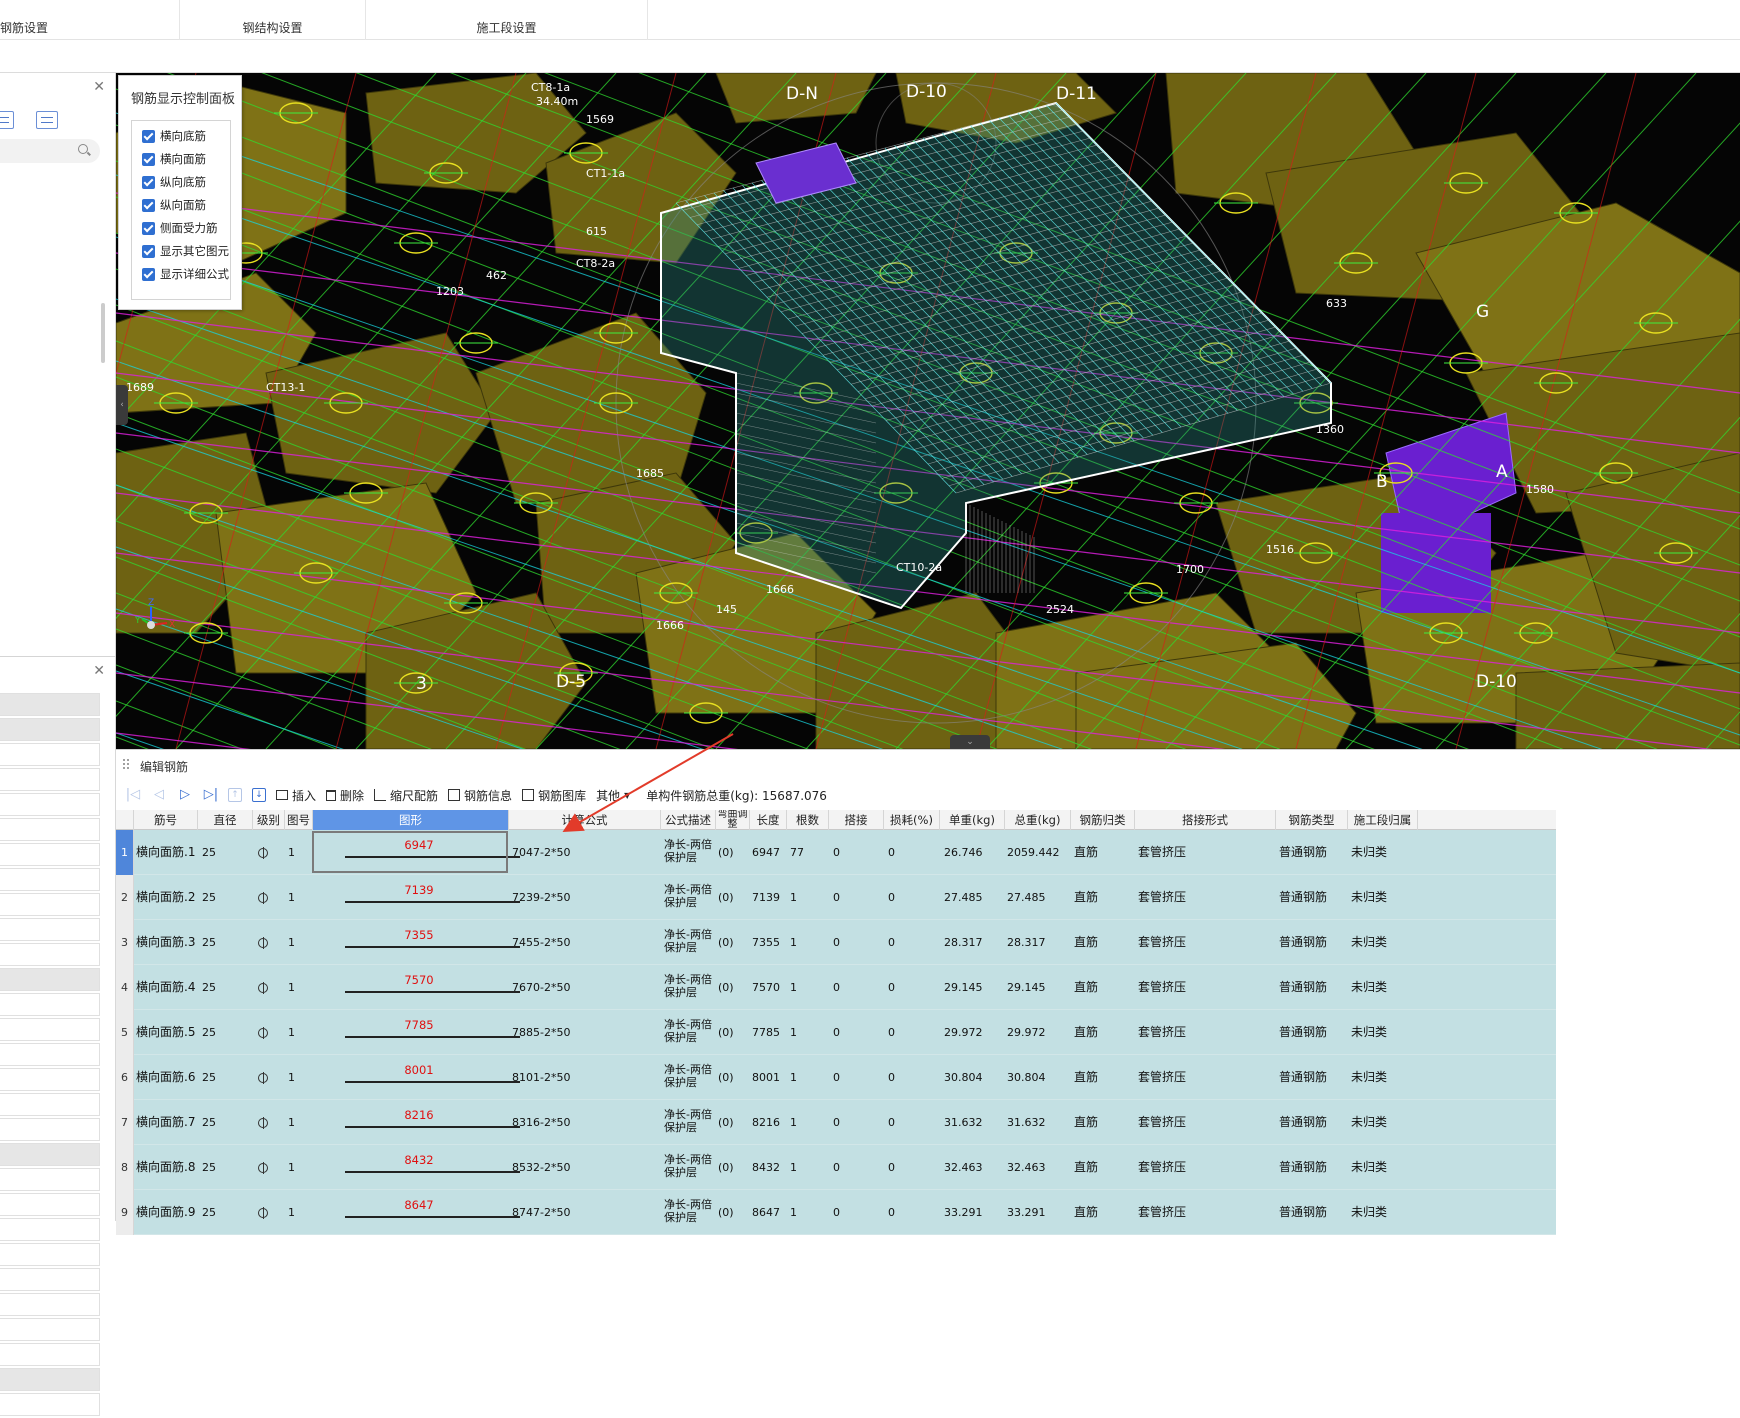  Describe the element at coordinates (972, 820) in the screenshot. I see `column-header-unit: 单重(kg)` at that location.